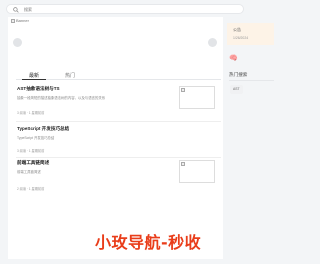 Image resolution: width=320 pixels, height=264 pixels. I want to click on search-input, so click(124, 9).